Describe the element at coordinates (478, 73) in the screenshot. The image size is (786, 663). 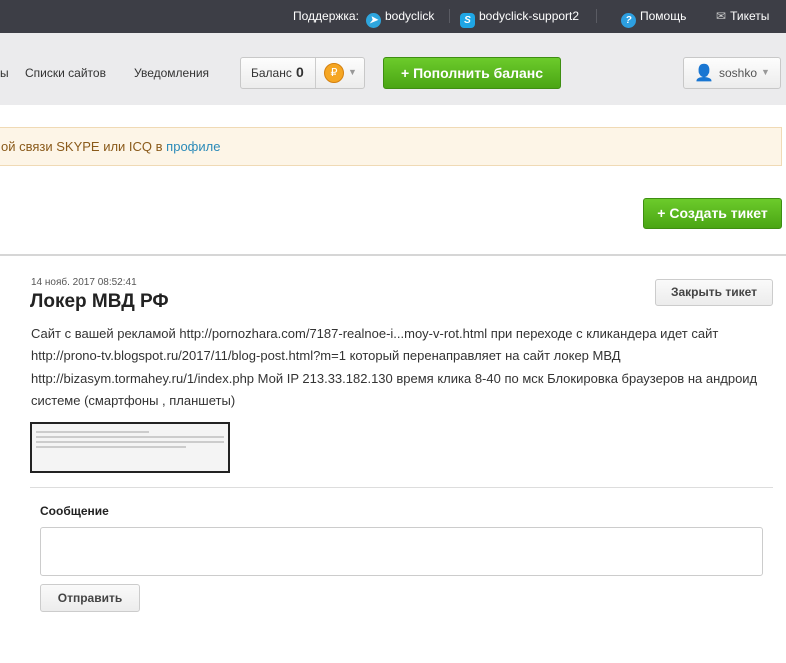
I see `topup-label: Пополнить баланс` at that location.